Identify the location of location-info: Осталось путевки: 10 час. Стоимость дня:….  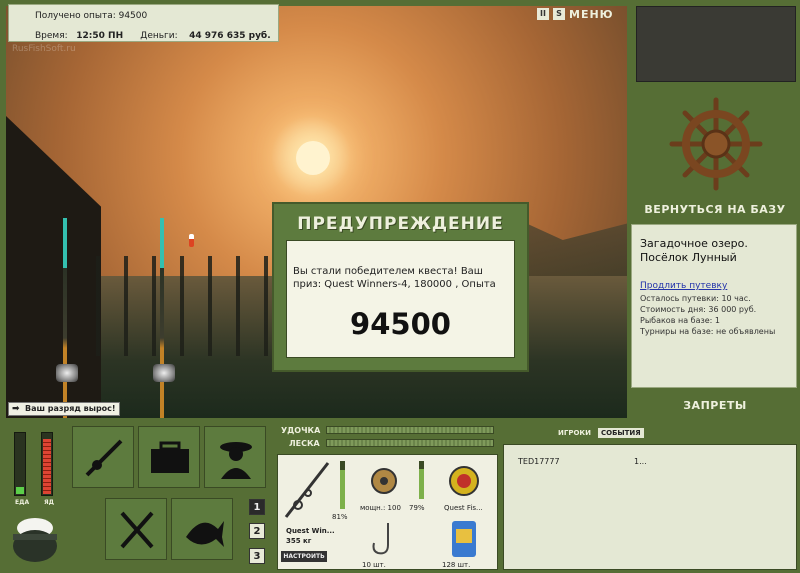
(707, 315).